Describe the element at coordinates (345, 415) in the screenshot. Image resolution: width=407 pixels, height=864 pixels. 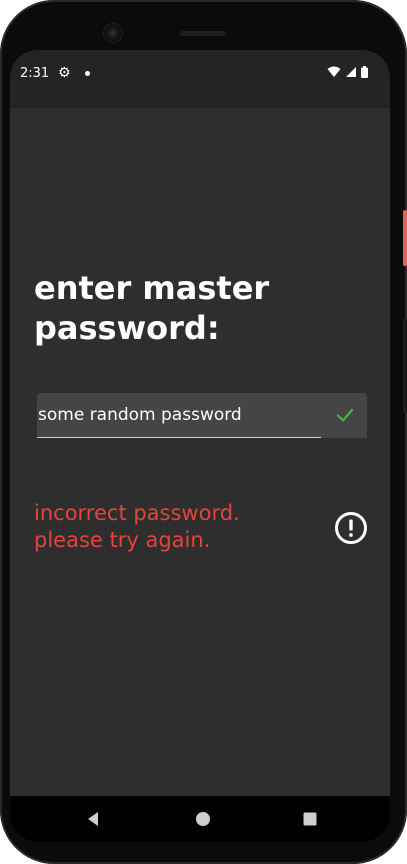
I see `check-icon` at that location.